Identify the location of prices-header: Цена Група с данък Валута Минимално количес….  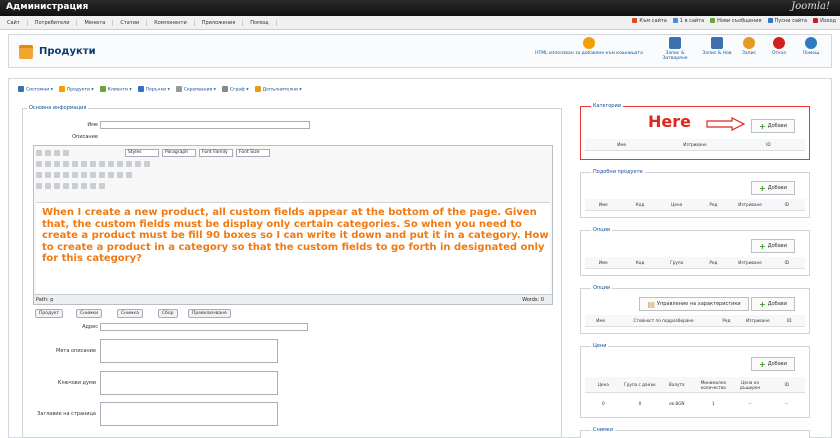
(695, 385).